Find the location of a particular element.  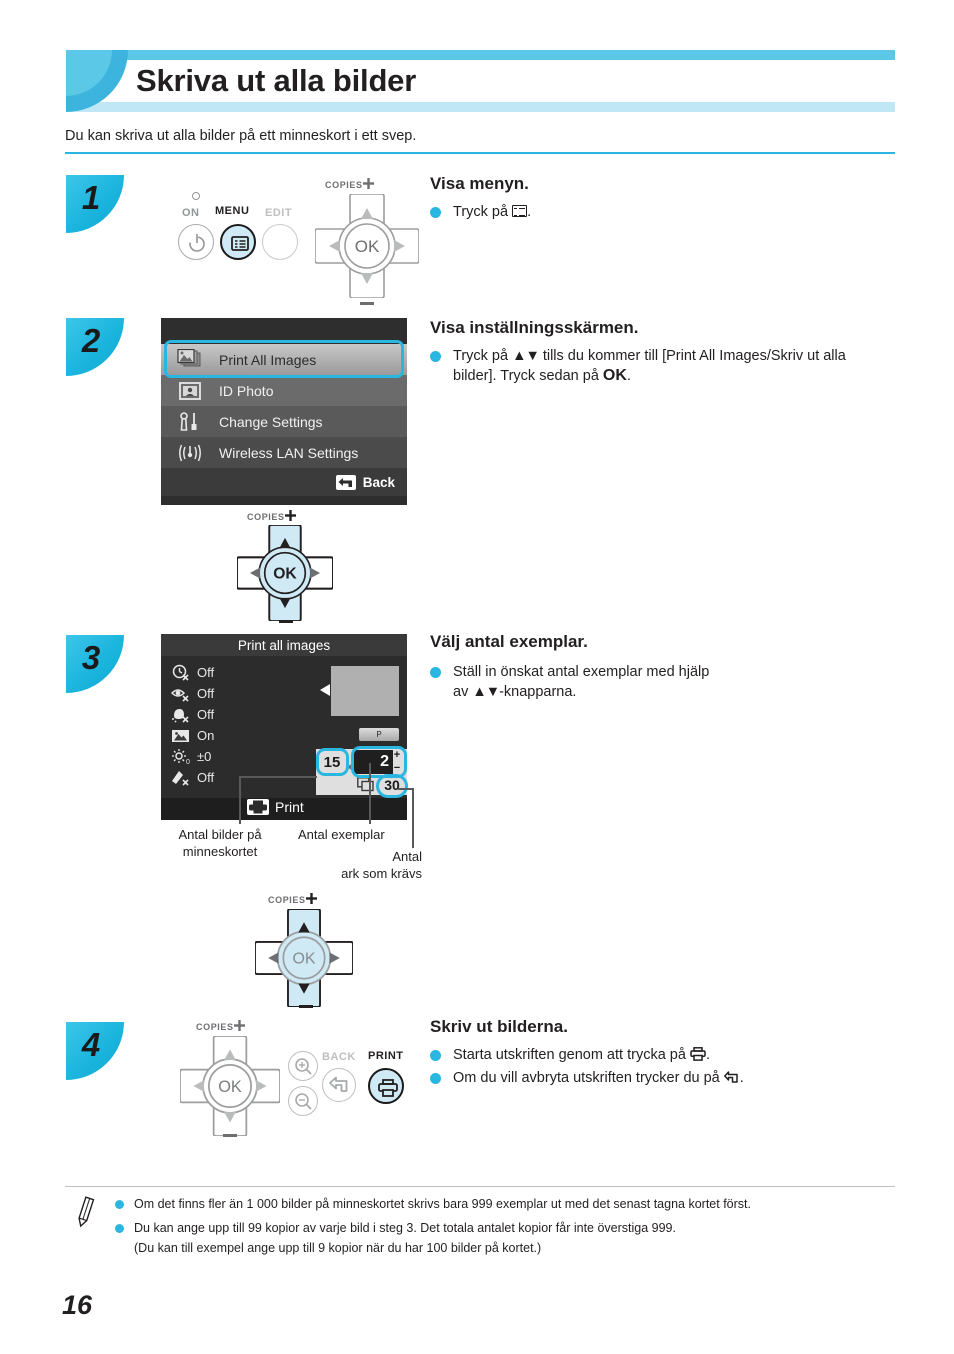

power-button is located at coordinates (196, 242).